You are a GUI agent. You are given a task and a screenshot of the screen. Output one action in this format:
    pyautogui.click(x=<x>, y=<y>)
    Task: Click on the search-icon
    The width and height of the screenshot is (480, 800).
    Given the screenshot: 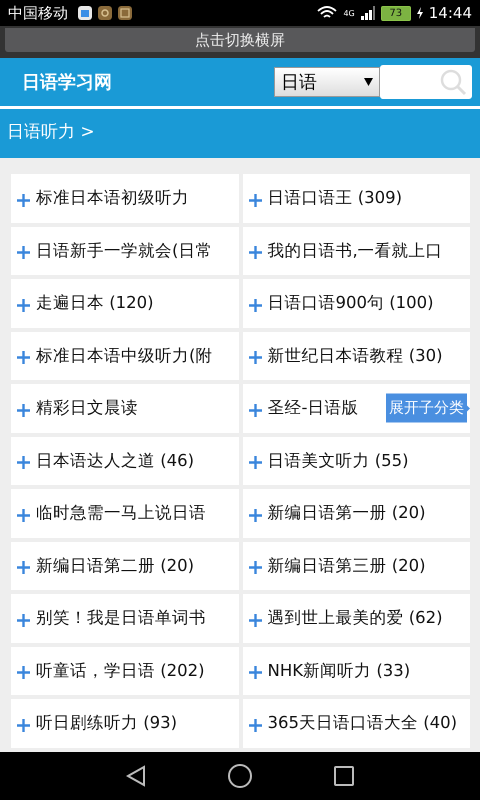 What is the action you would take?
    pyautogui.click(x=453, y=82)
    